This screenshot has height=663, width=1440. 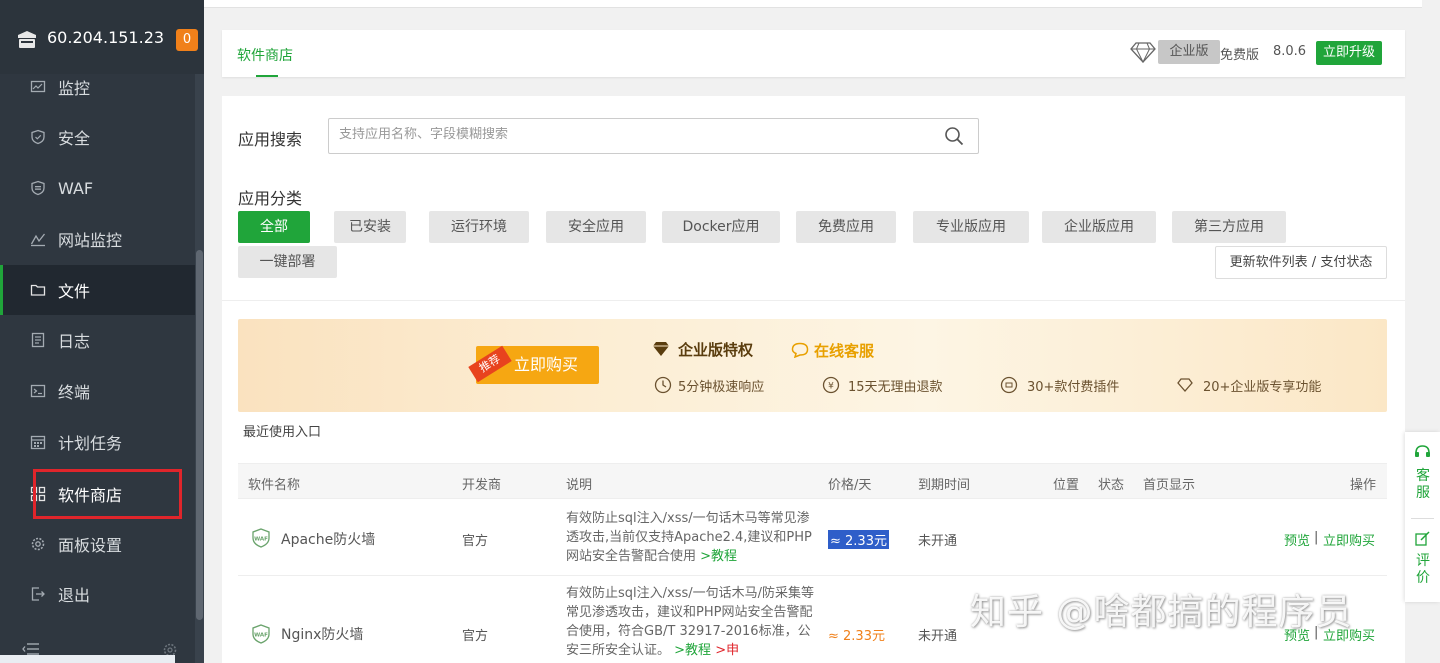 I want to click on upgrade-button: 立即升级, so click(x=1349, y=53).